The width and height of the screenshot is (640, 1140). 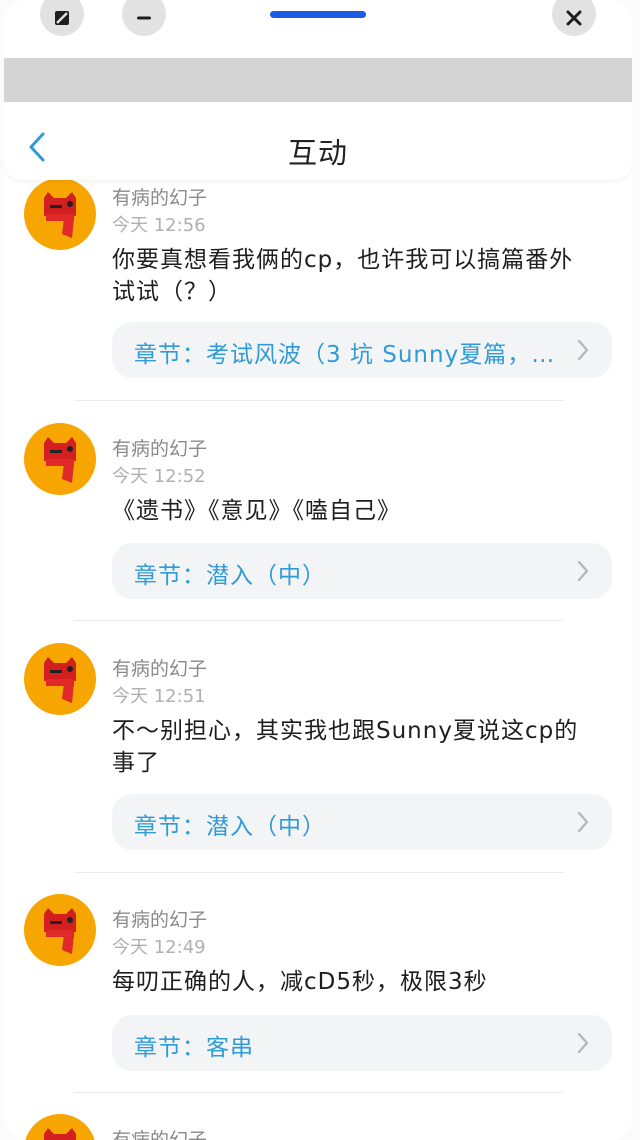 I want to click on close-icon, so click(x=574, y=18).